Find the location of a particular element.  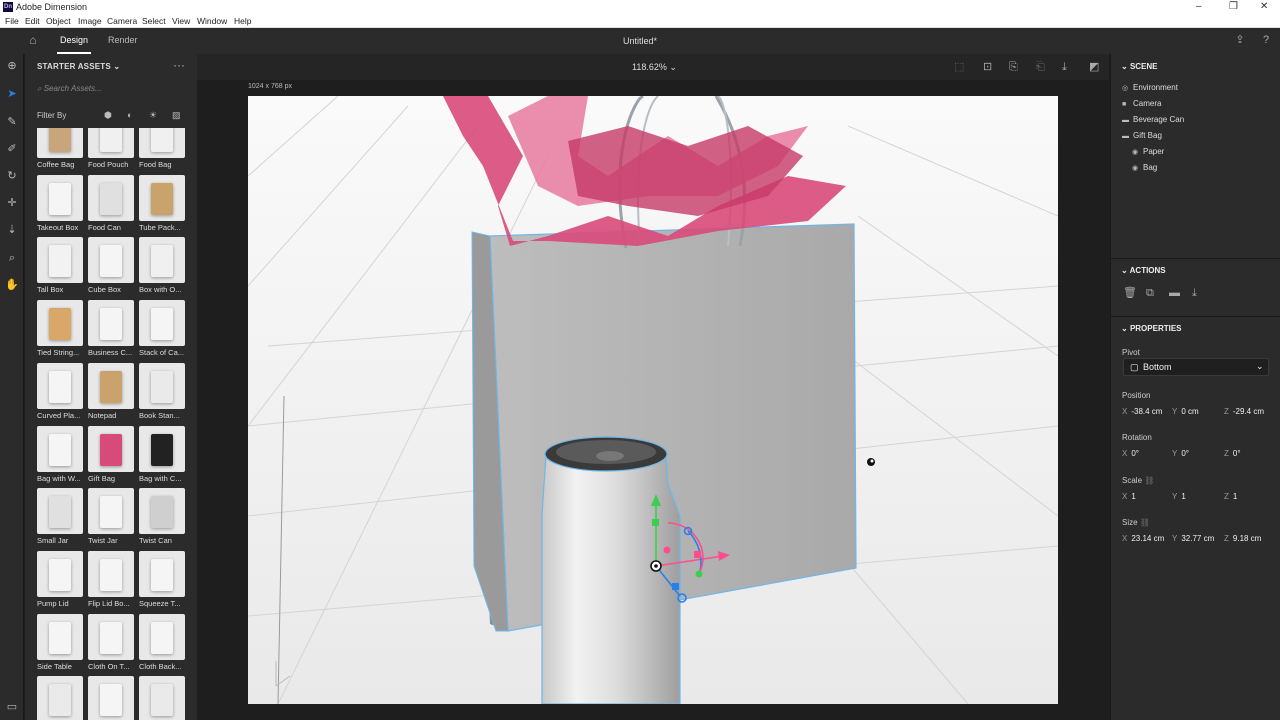

menu-help: Help is located at coordinates (242, 21).